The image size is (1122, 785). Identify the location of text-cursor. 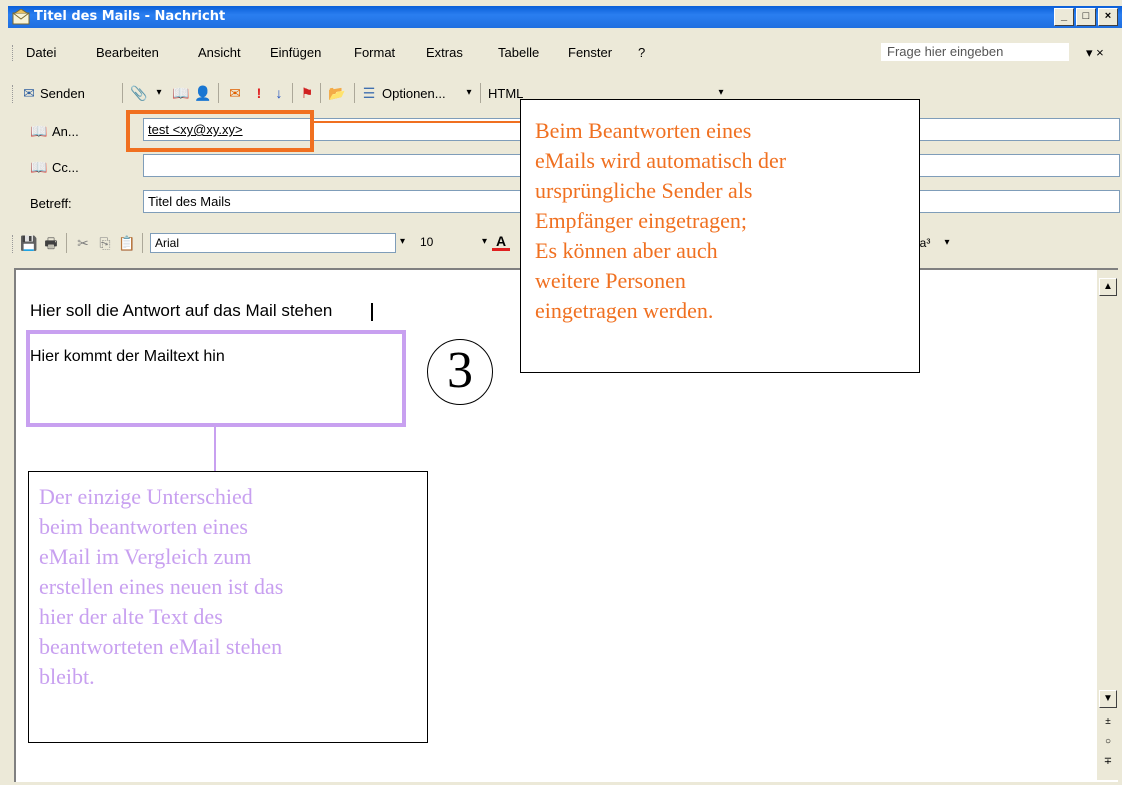
(372, 312).